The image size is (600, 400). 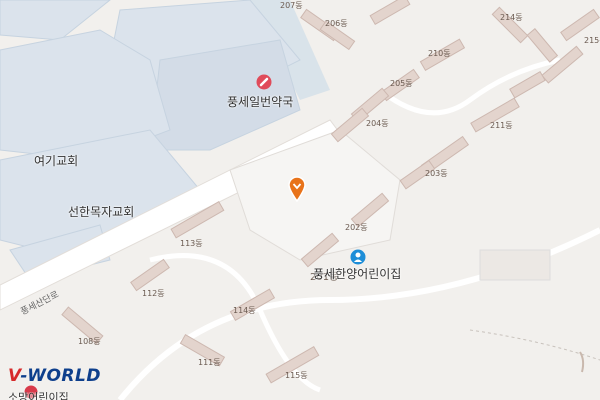 I want to click on building-label: 214동, so click(x=511, y=17).